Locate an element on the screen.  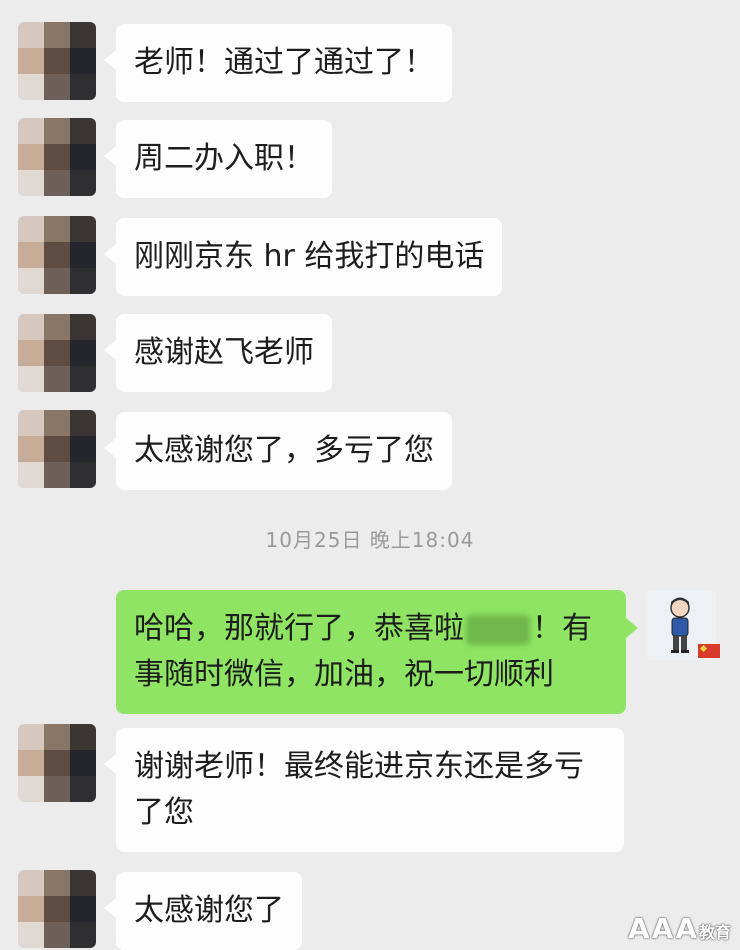
watermark-small: 教育 is located at coordinates (715, 932).